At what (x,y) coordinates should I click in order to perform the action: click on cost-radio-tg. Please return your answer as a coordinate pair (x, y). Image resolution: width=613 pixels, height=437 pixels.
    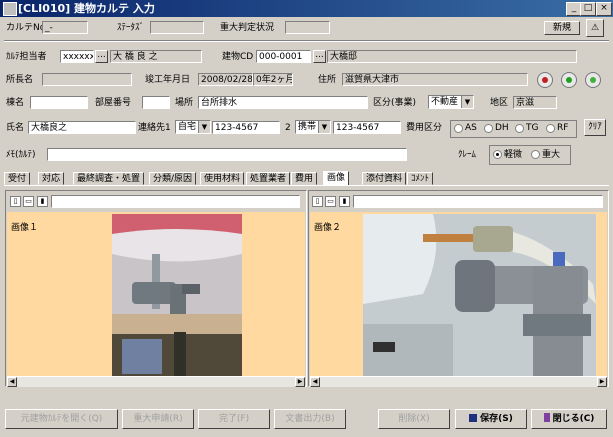
    Looking at the image, I should click on (519, 128).